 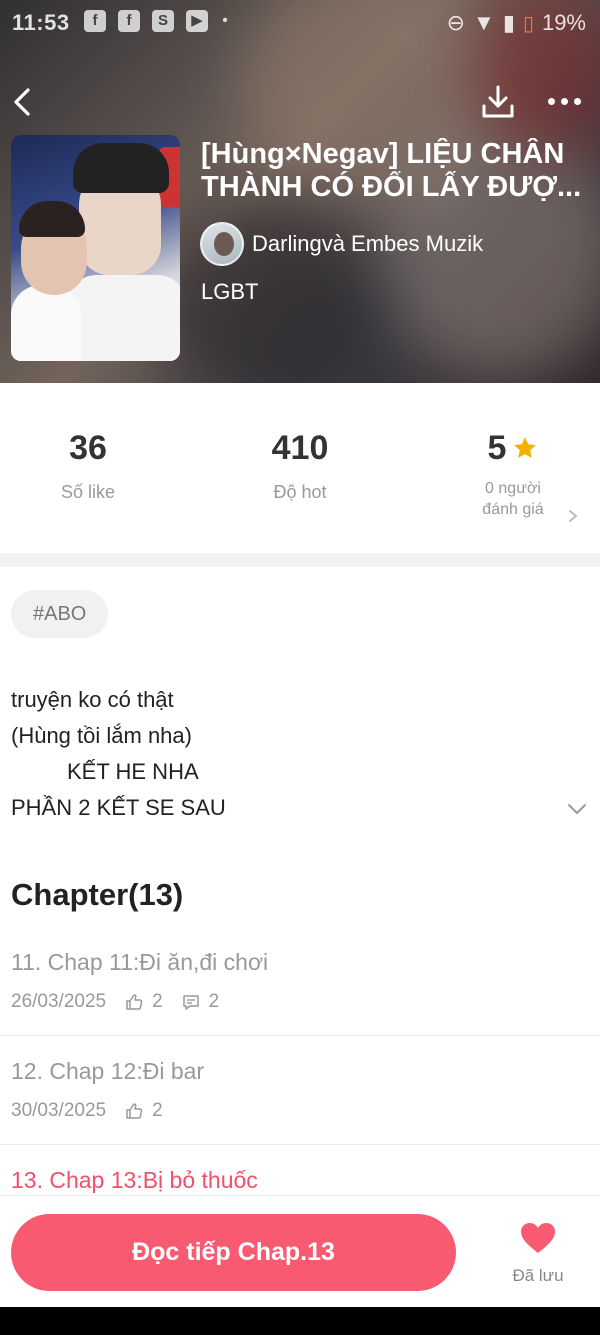 I want to click on story-cover-image, so click(x=95, y=248).